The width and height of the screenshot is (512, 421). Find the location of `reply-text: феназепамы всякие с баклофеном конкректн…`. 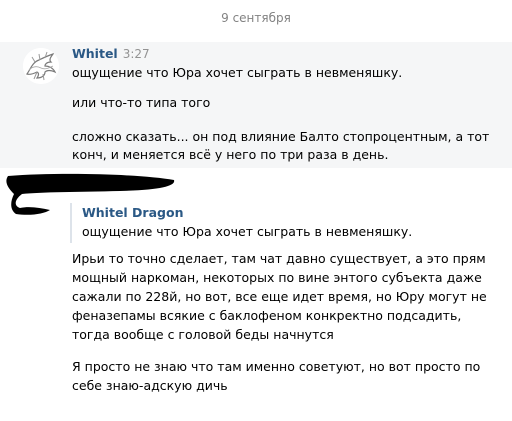

reply-text: феназепамы всякие с баклофеном конкректн… is located at coordinates (267, 315).